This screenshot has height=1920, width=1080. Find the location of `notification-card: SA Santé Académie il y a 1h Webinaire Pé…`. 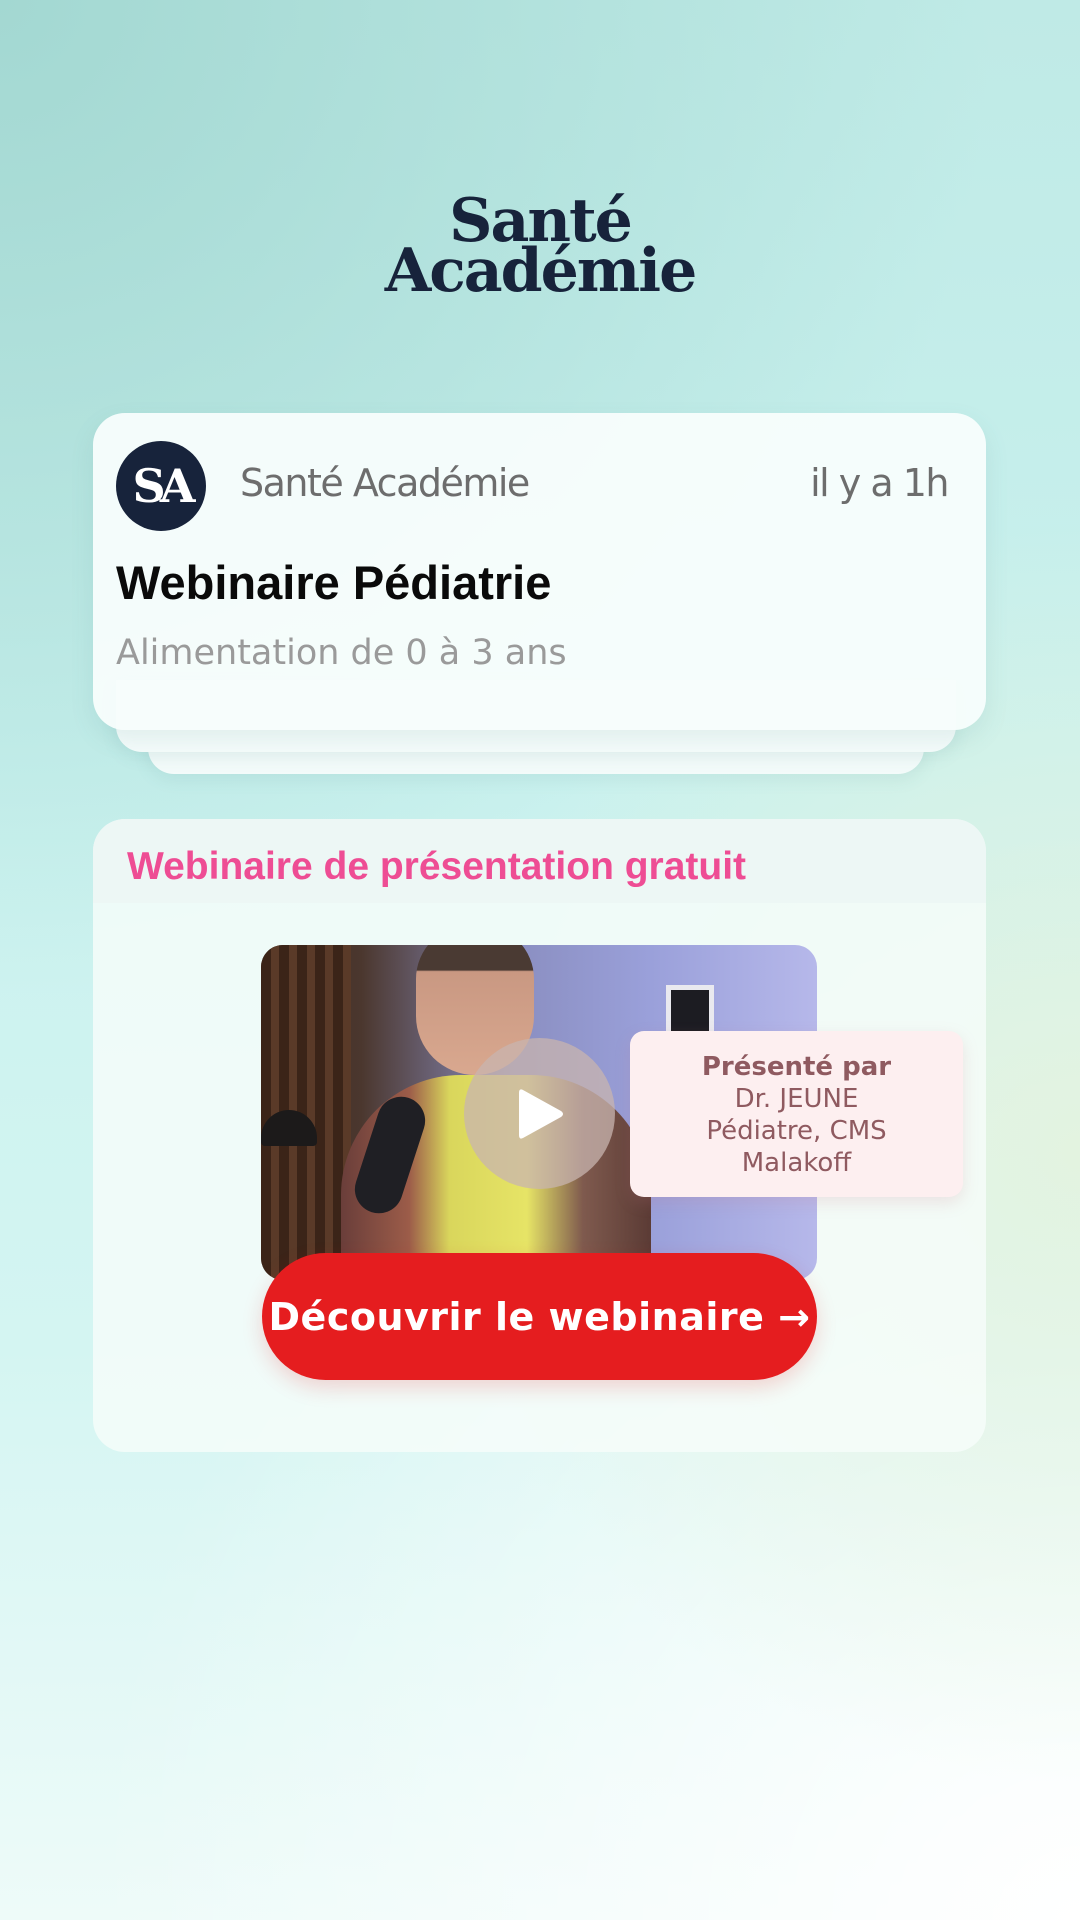

notification-card: SA Santé Académie il y a 1h Webinaire Pé… is located at coordinates (539, 571).